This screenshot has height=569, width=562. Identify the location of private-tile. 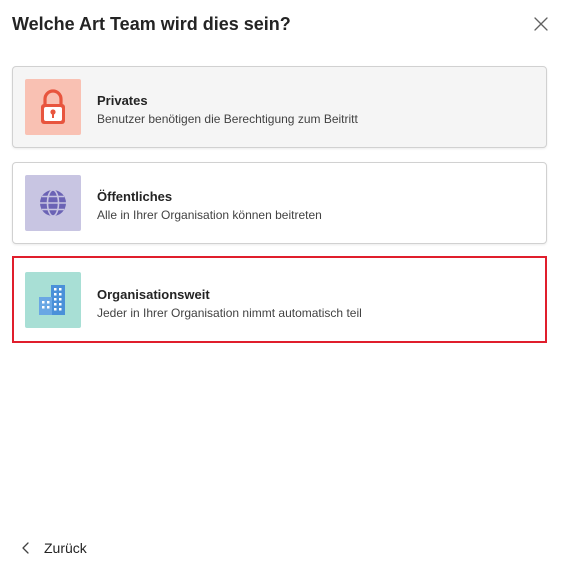
(53, 107).